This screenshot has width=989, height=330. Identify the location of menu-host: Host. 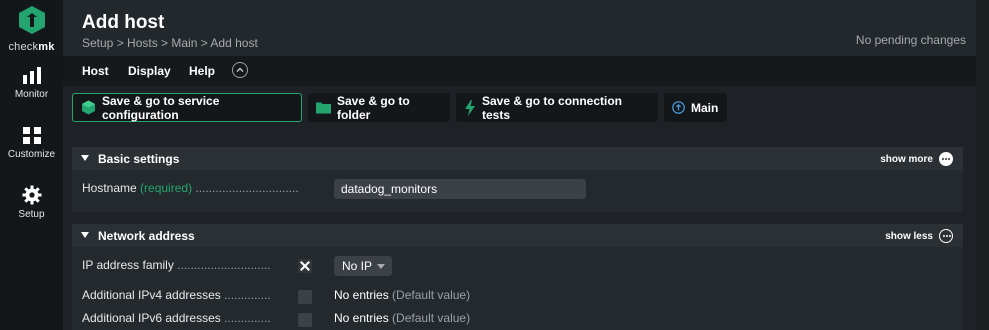
(95, 71).